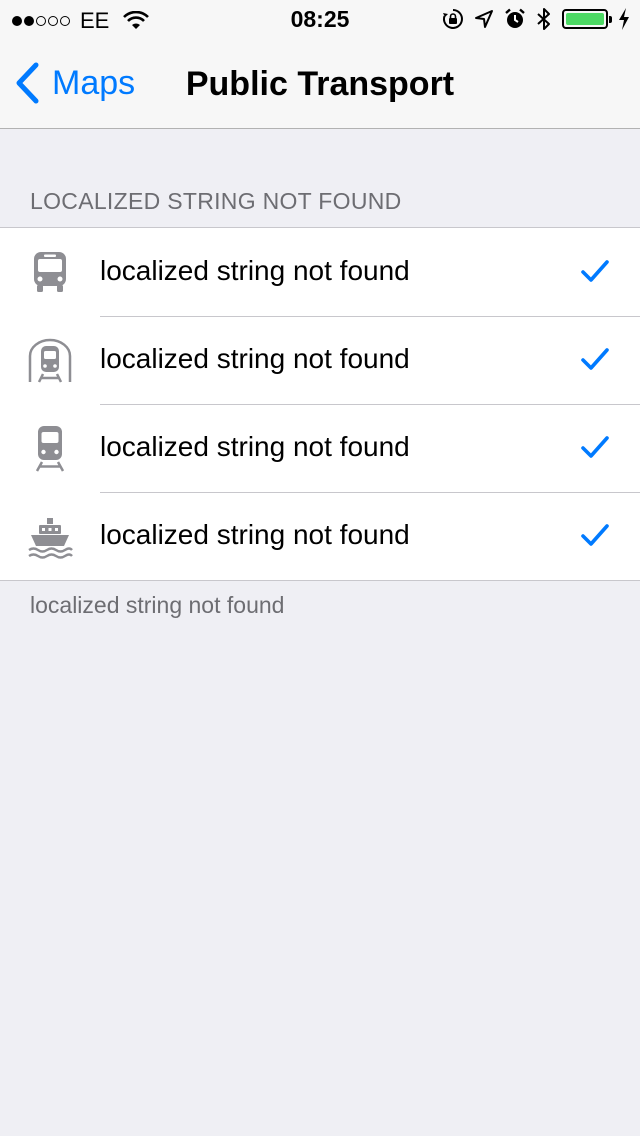 The height and width of the screenshot is (1136, 640). I want to click on battery-icon, so click(587, 19).